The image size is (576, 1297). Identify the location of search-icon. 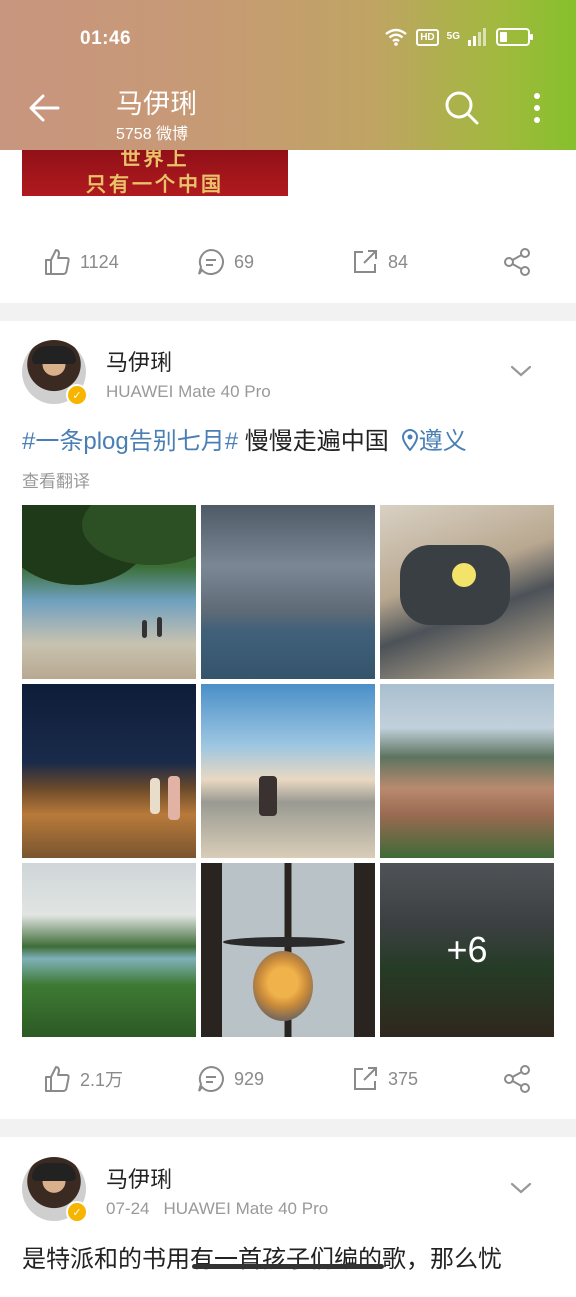
(462, 108).